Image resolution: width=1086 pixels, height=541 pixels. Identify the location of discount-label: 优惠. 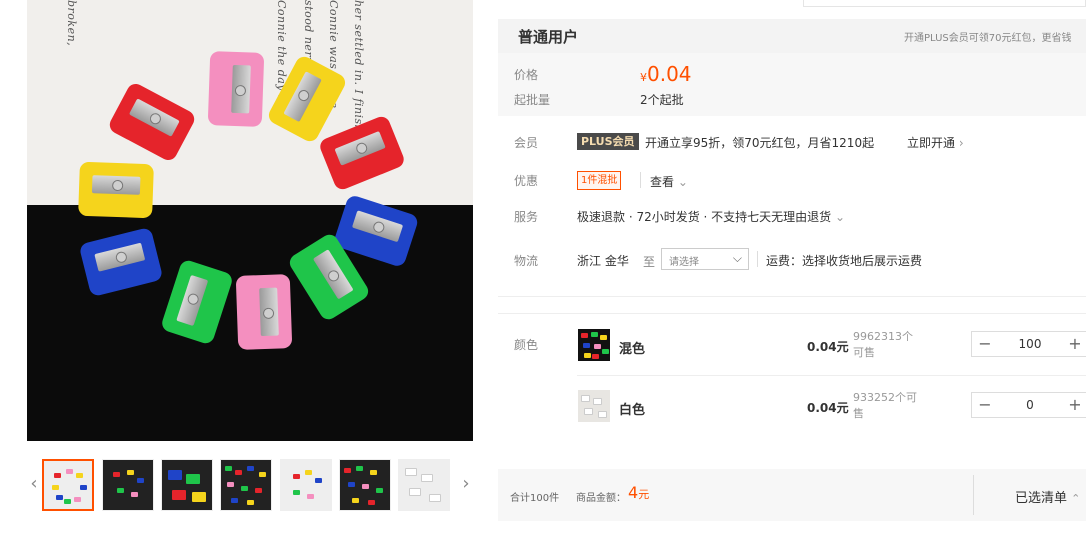
(526, 181).